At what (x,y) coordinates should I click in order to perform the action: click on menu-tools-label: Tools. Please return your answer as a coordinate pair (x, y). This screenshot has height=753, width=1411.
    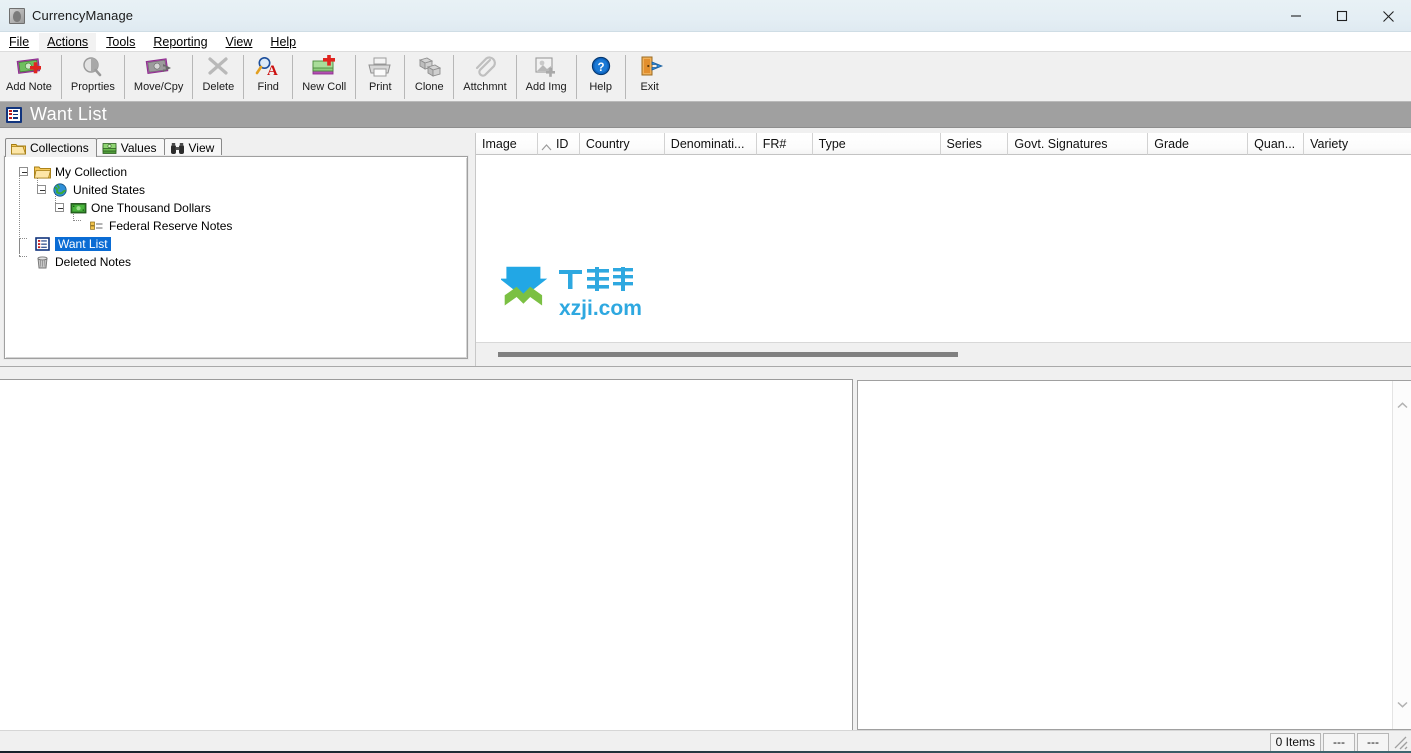
    Looking at the image, I should click on (121, 41).